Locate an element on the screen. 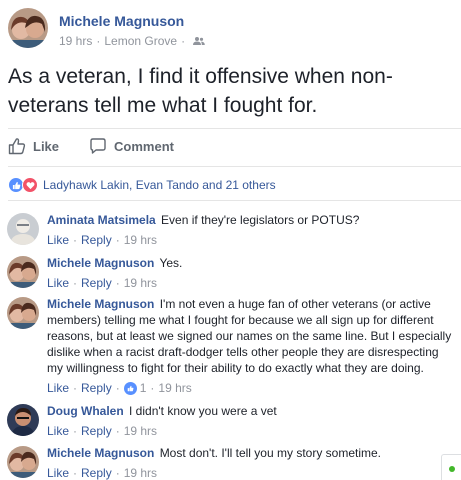 This screenshot has width=461, height=480. comment-button: Comment is located at coordinates (131, 146).